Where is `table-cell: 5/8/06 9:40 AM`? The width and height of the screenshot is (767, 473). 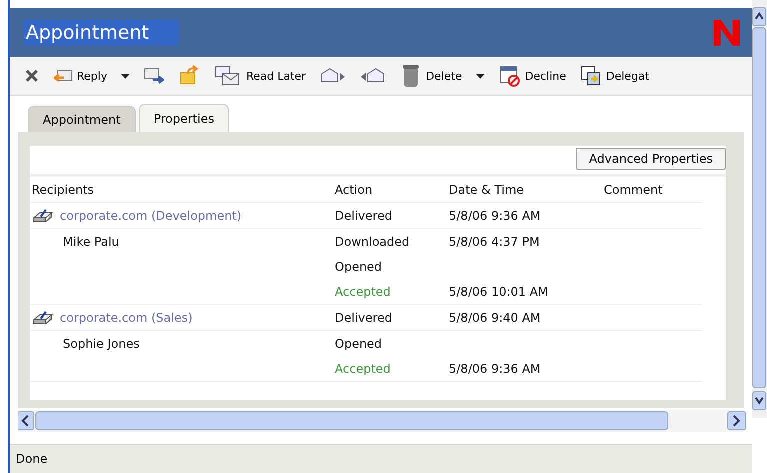
table-cell: 5/8/06 9:40 AM is located at coordinates (524, 318).